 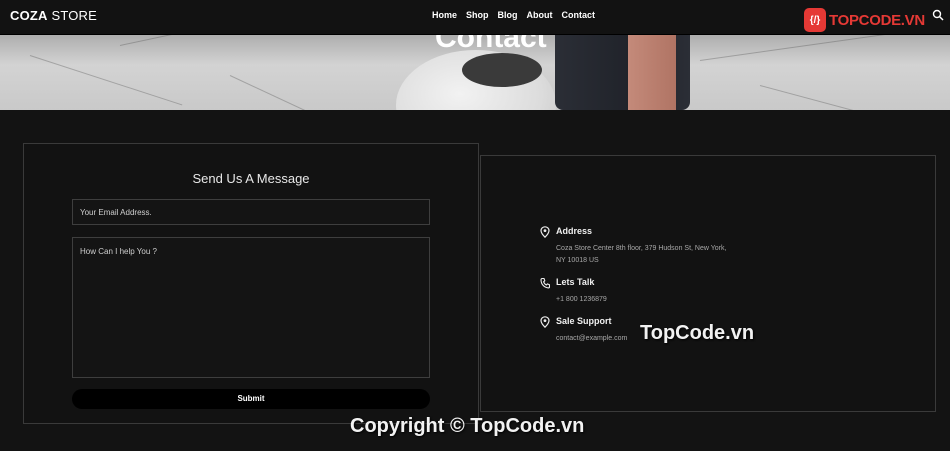 I want to click on hero-arm-image, so click(x=652, y=72).